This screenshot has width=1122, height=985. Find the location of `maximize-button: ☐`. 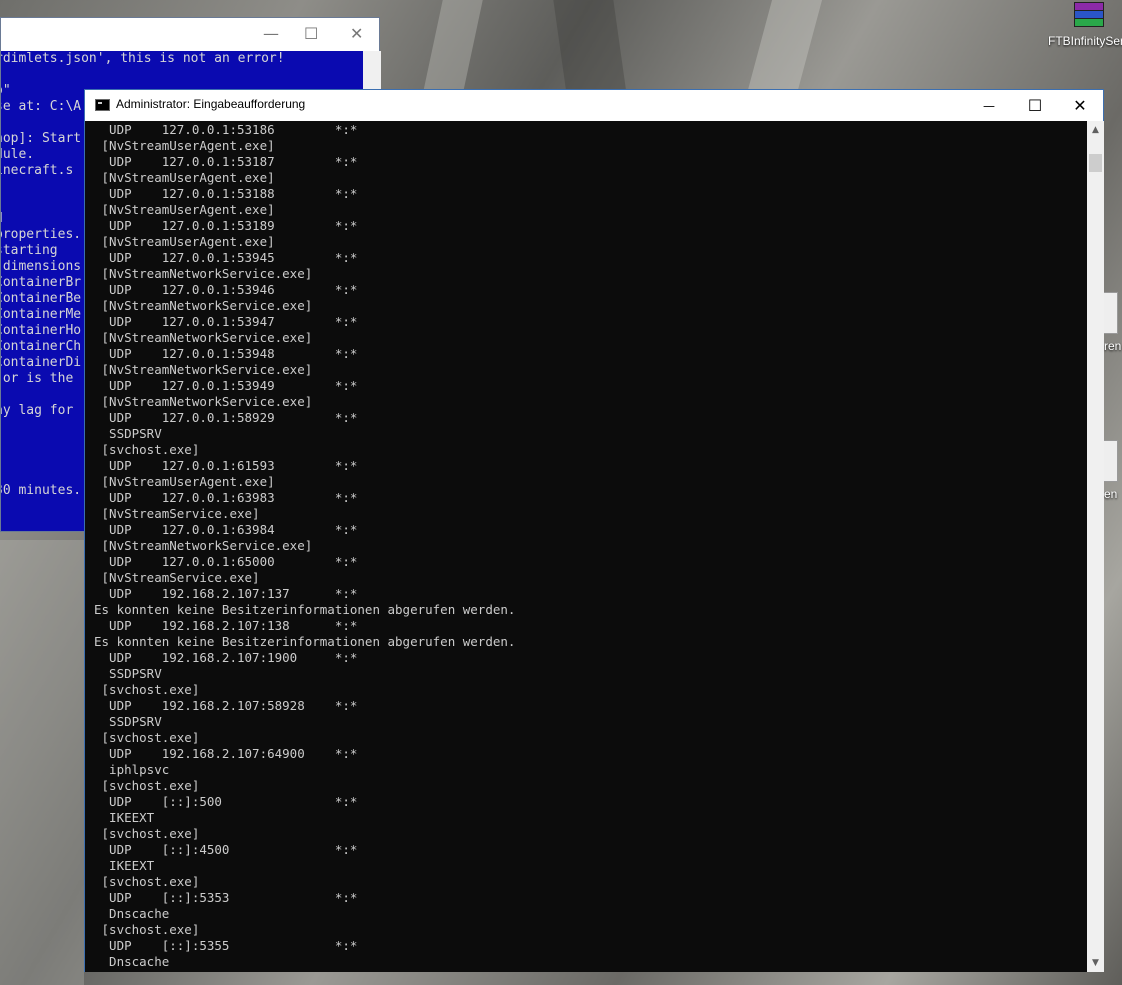

maximize-button: ☐ is located at coordinates (1035, 105).